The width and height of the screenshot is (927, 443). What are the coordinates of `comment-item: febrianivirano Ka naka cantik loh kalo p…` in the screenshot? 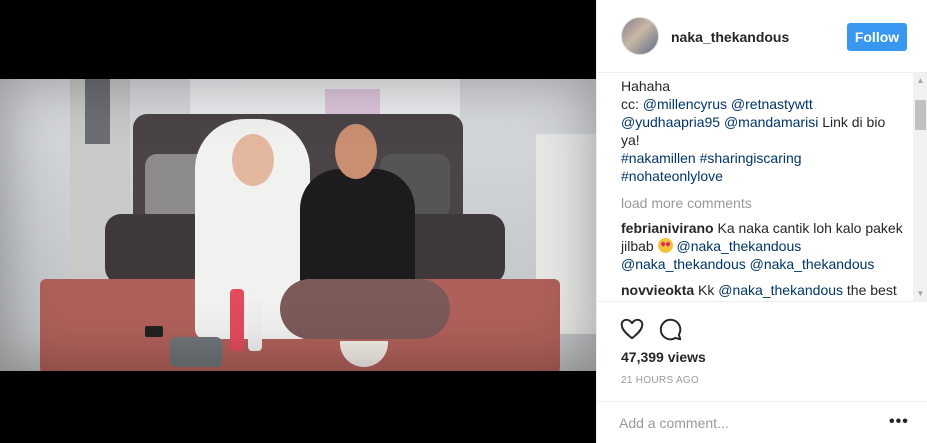 It's located at (764, 246).